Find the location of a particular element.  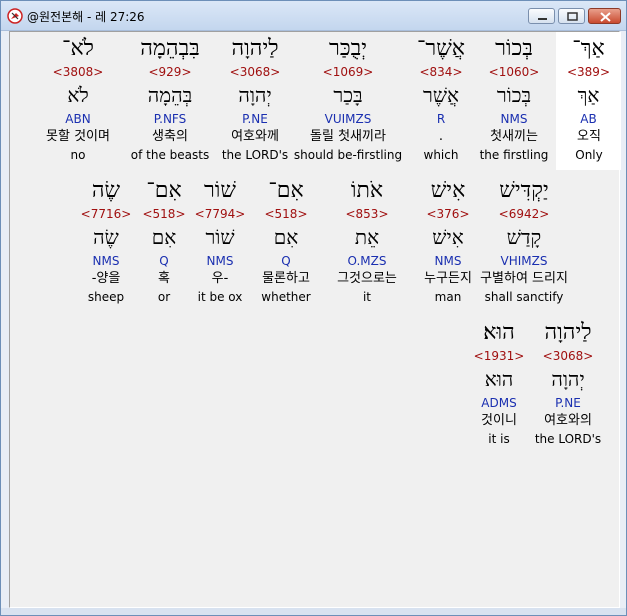

strong-number: <853> is located at coordinates (367, 214).